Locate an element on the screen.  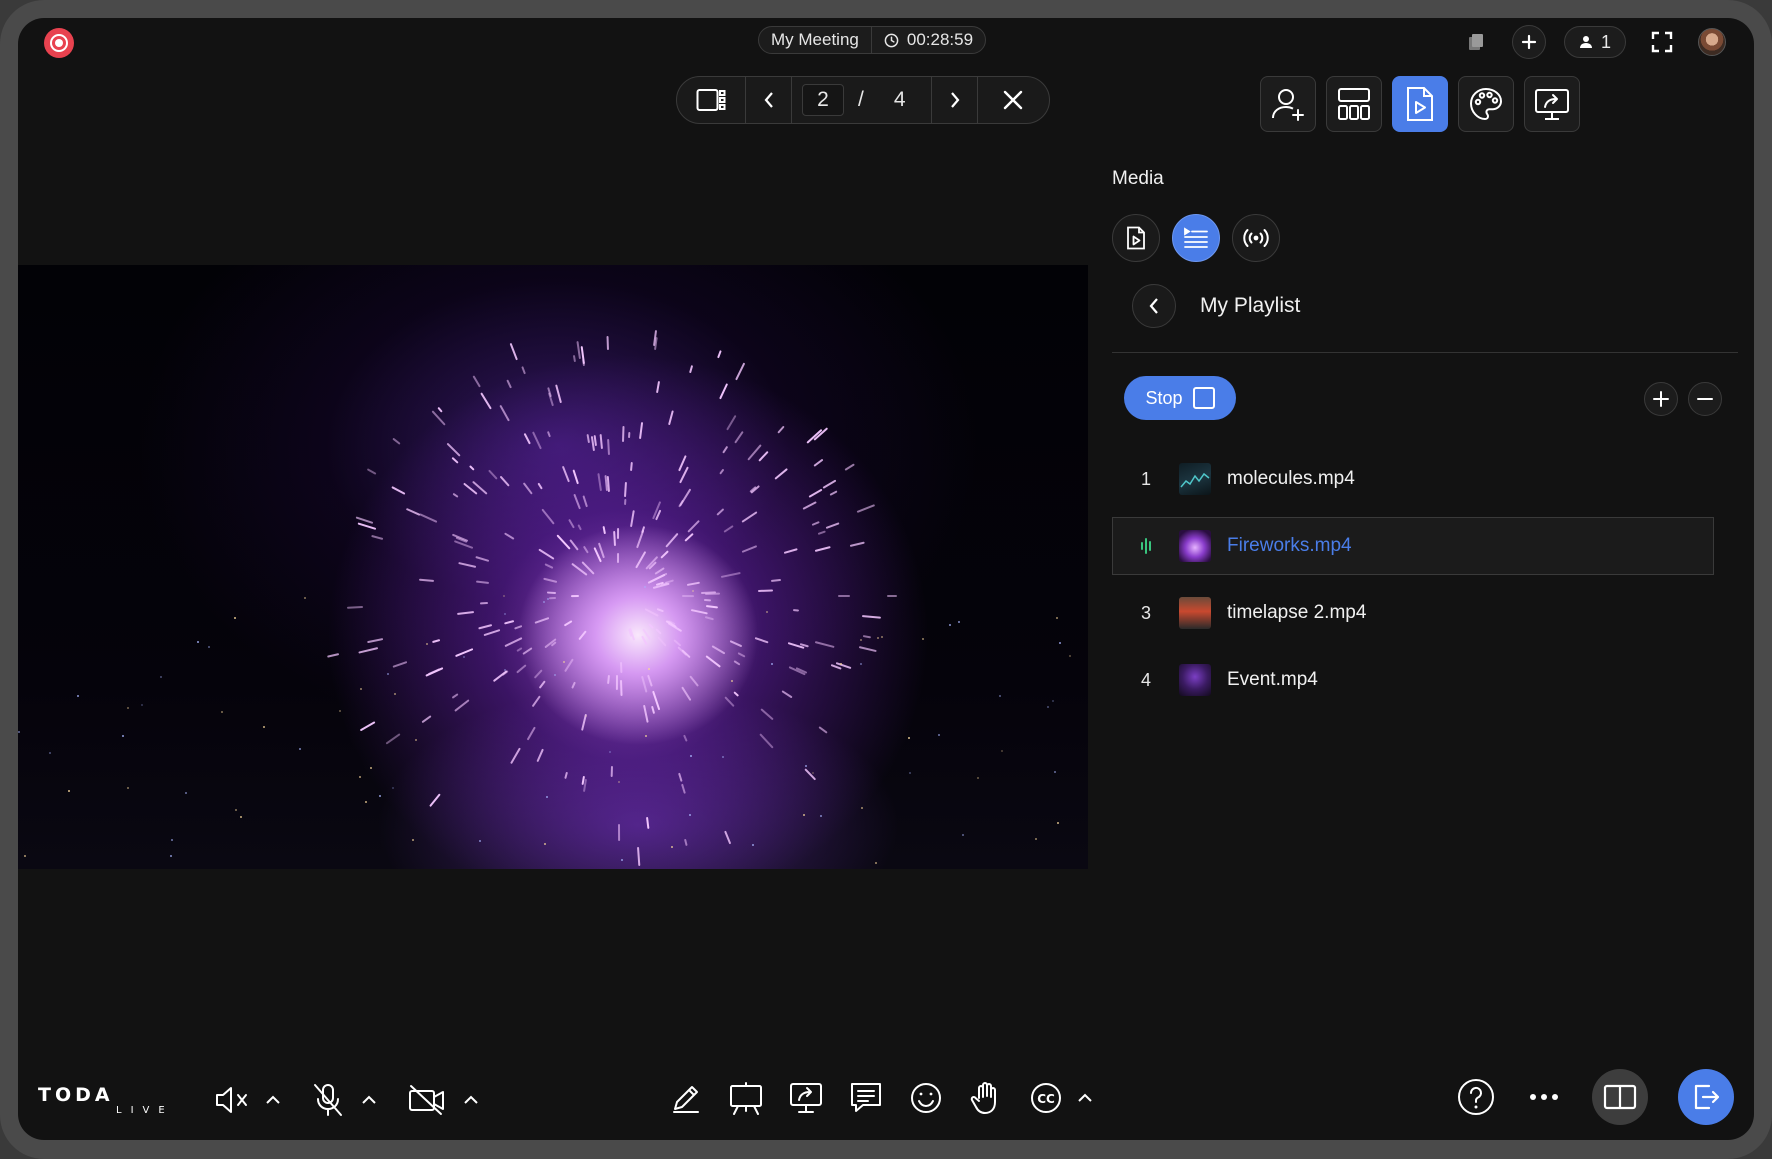
right-controls is located at coordinates (1595, 1097).